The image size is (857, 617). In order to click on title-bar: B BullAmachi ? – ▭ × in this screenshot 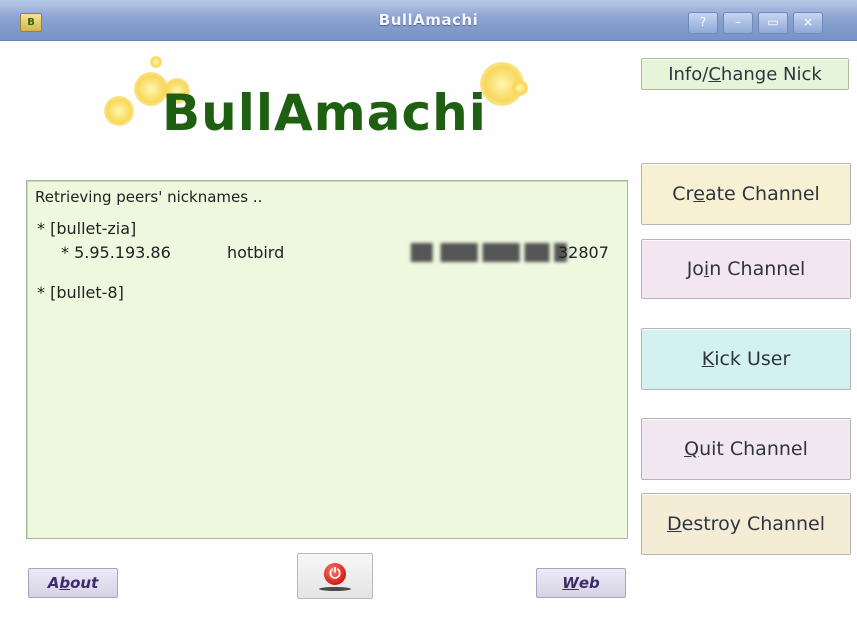, I will do `click(428, 20)`.